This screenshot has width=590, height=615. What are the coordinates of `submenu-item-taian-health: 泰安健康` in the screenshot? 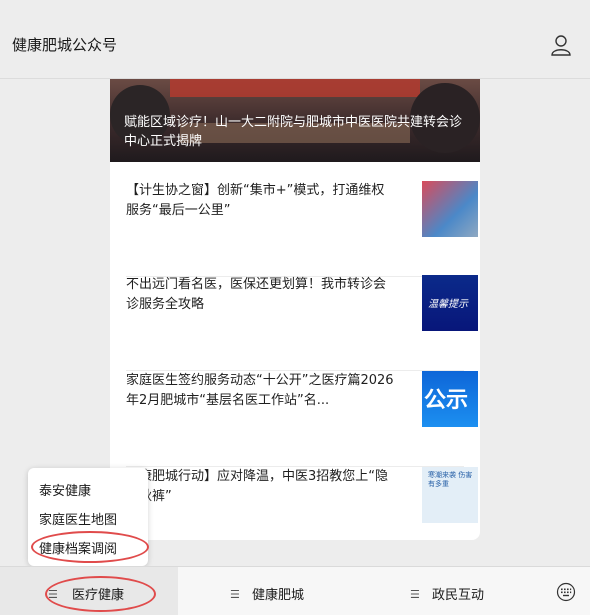 It's located at (65, 489).